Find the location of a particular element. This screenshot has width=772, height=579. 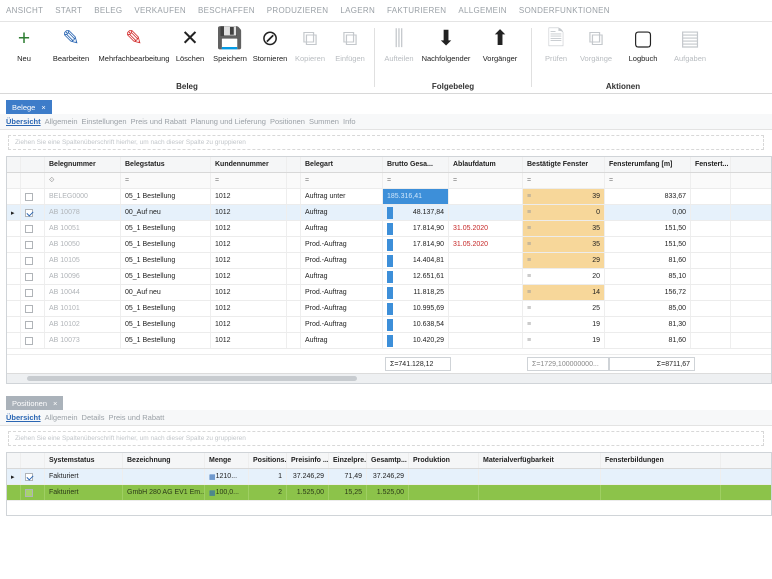

material-cell is located at coordinates (540, 476).